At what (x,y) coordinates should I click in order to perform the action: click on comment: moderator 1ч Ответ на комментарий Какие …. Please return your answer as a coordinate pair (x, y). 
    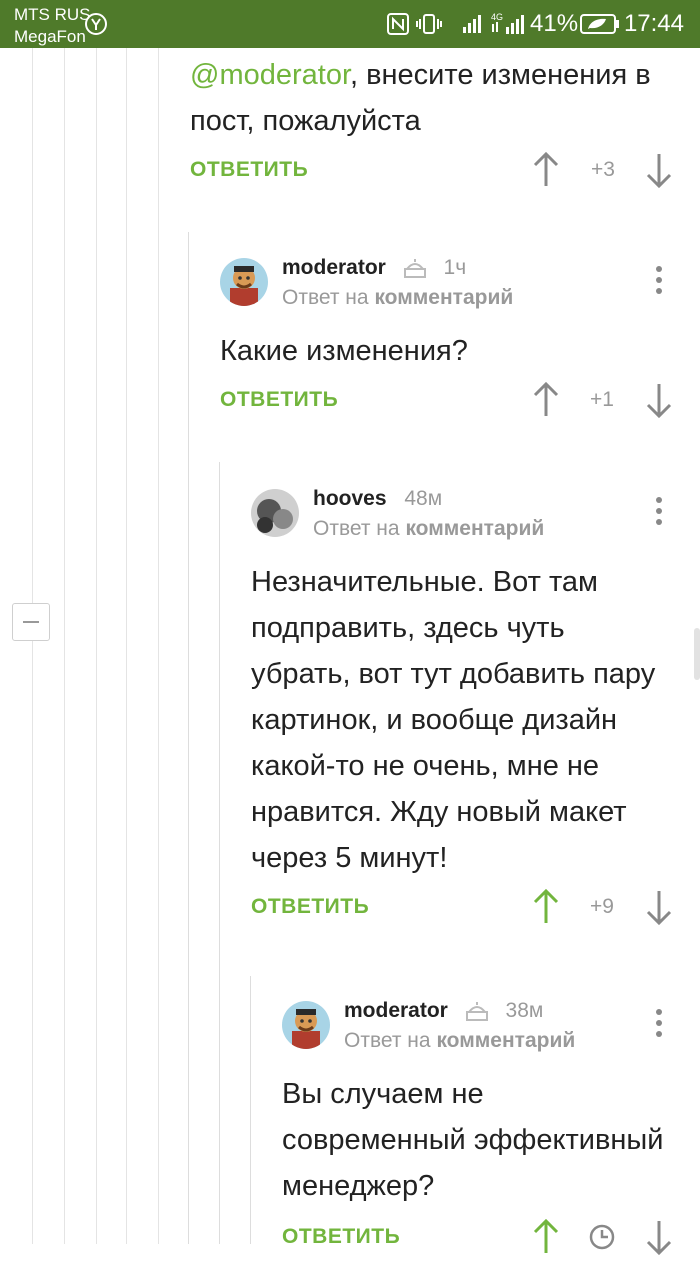
    Looking at the image, I should click on (446, 340).